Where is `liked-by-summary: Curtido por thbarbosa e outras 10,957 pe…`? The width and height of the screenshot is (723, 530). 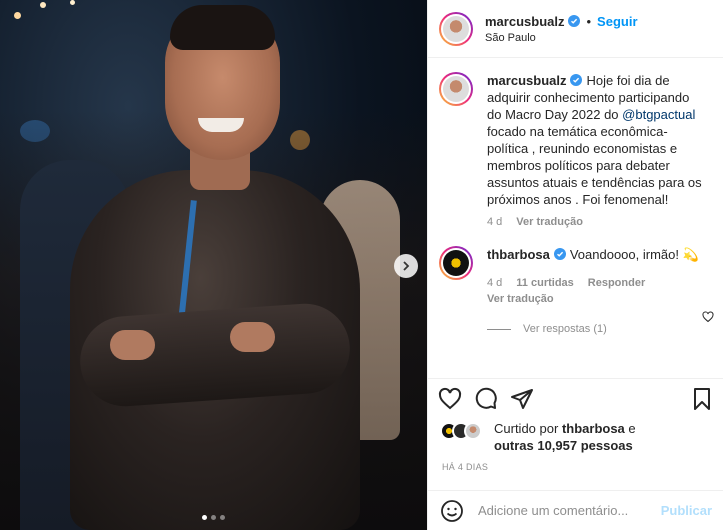
liked-by-summary: Curtido por thbarbosa e outras 10,957 pe… is located at coordinates (538, 437).